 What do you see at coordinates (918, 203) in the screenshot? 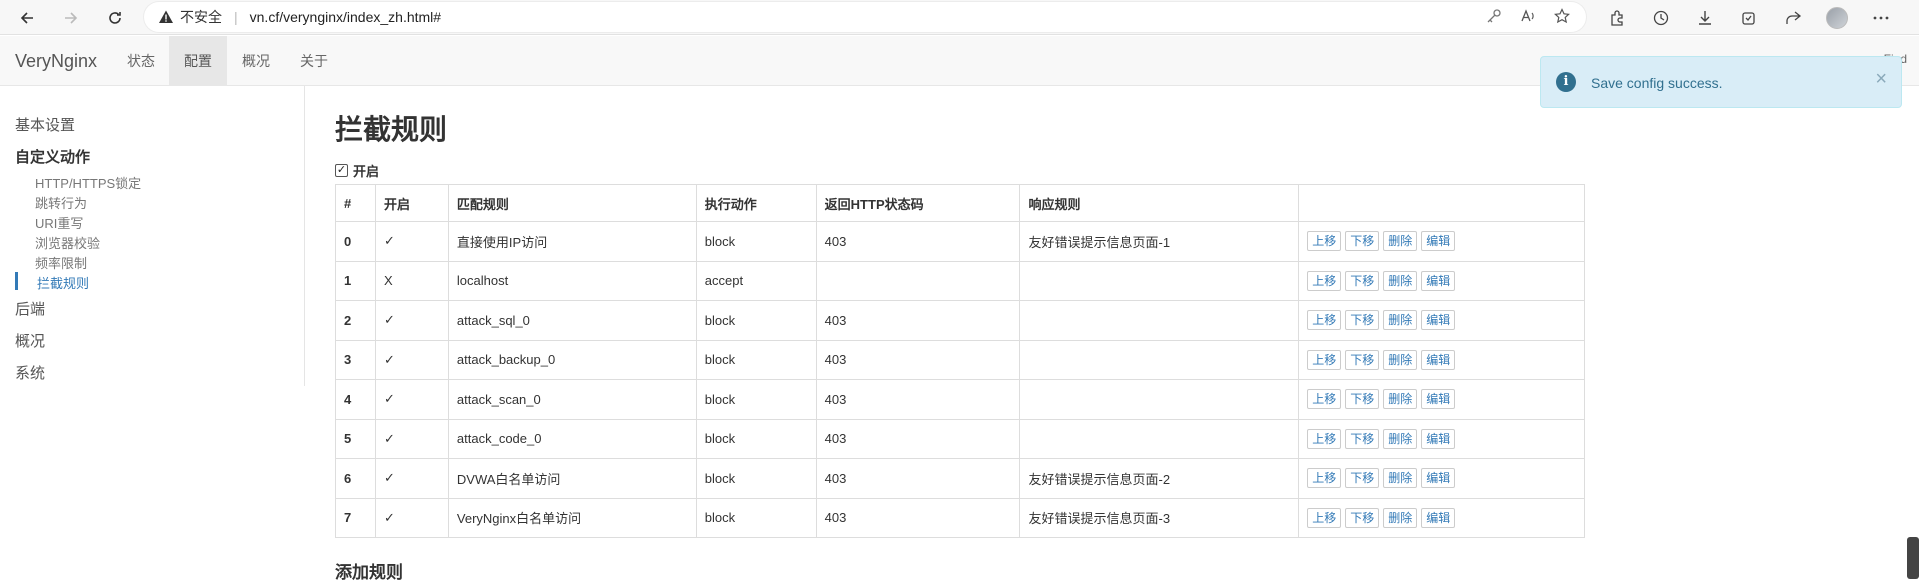
I see `header-status-code: 返回HTTP状态码` at bounding box center [918, 203].